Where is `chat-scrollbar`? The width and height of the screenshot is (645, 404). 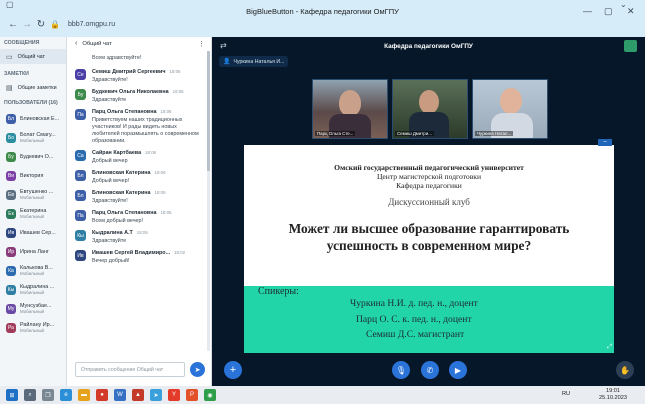
chat-scrollbar is located at coordinates (208, 201).